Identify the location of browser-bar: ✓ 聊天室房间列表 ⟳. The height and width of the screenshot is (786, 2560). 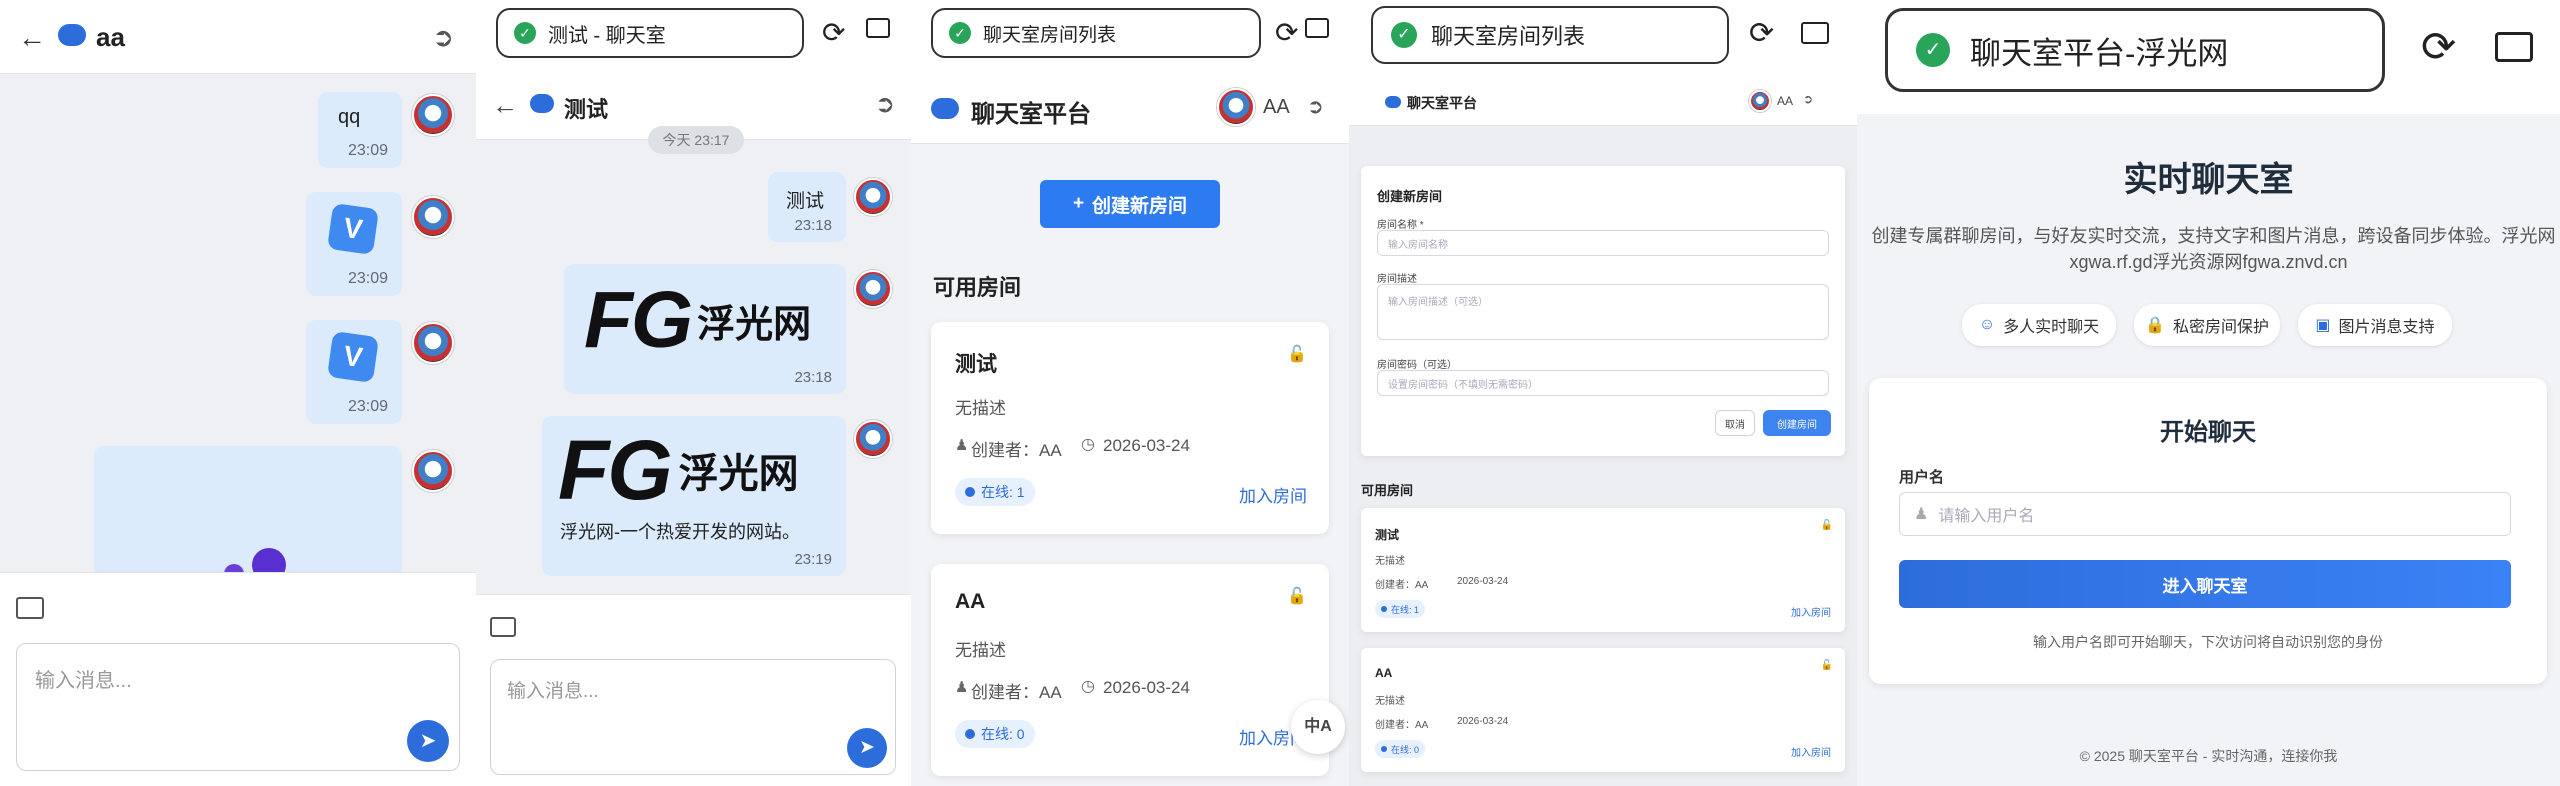
(1130, 35).